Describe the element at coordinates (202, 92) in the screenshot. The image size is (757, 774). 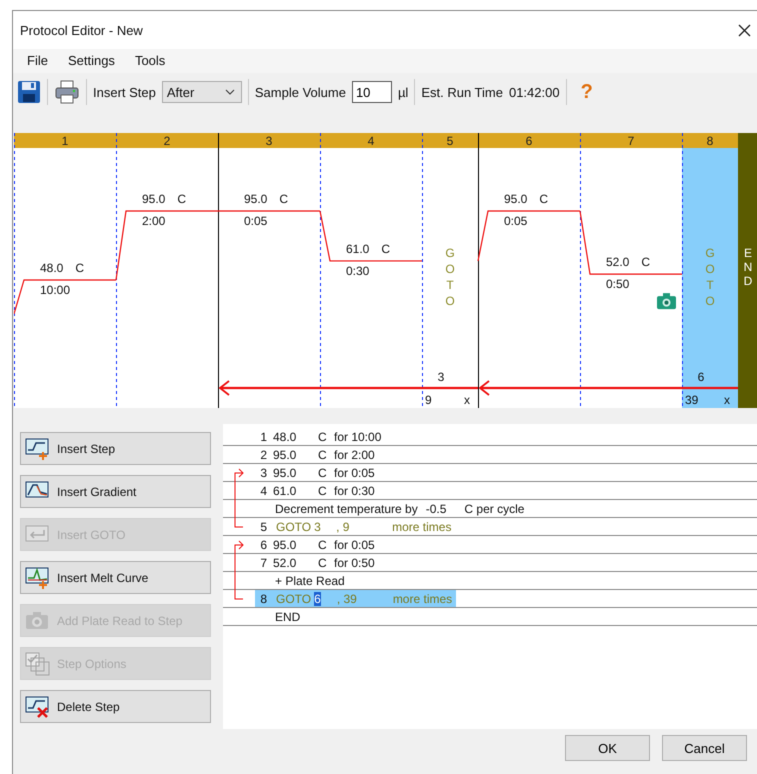
I see `insert-position-dropdown: After` at that location.